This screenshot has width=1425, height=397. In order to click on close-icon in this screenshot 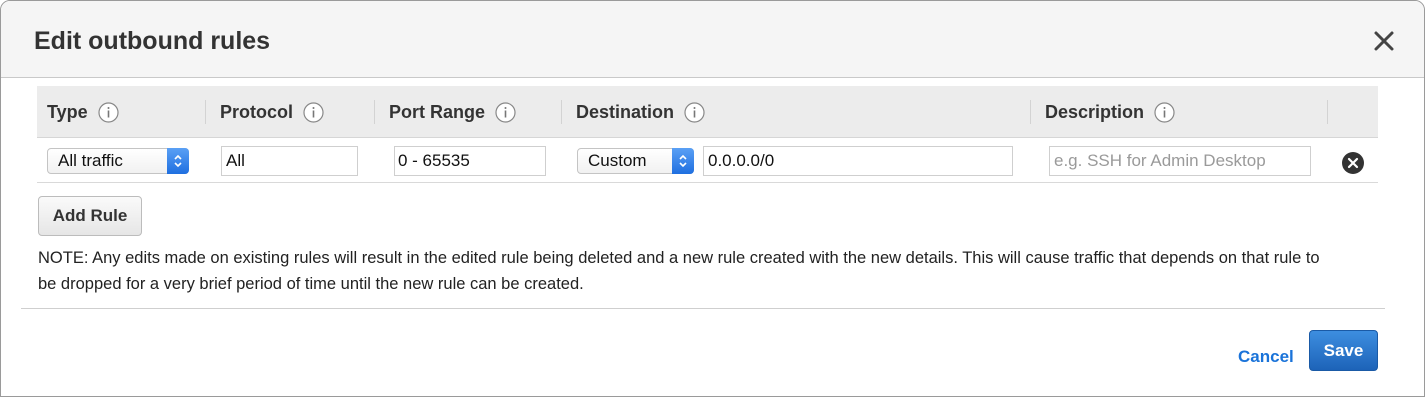, I will do `click(1384, 41)`.